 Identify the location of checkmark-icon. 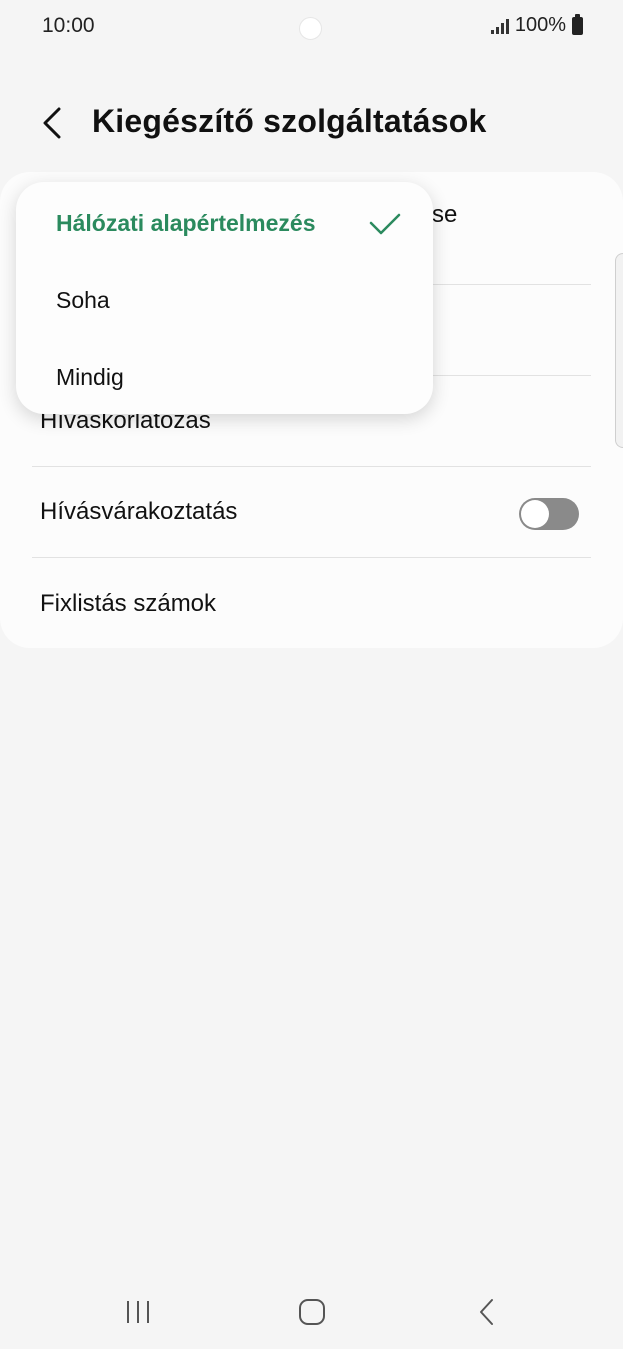
(385, 224).